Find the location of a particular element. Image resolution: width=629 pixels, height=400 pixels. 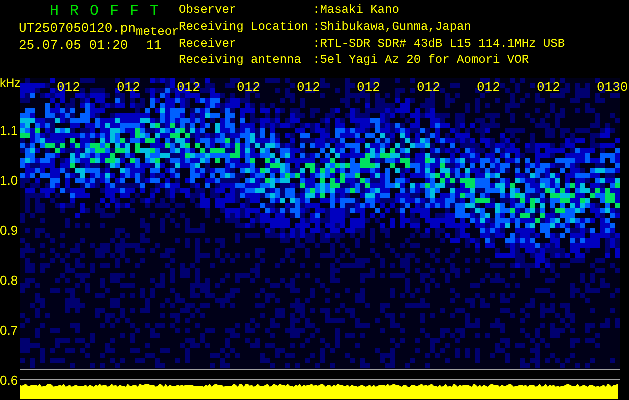

field-label: Receiver is located at coordinates (208, 44).